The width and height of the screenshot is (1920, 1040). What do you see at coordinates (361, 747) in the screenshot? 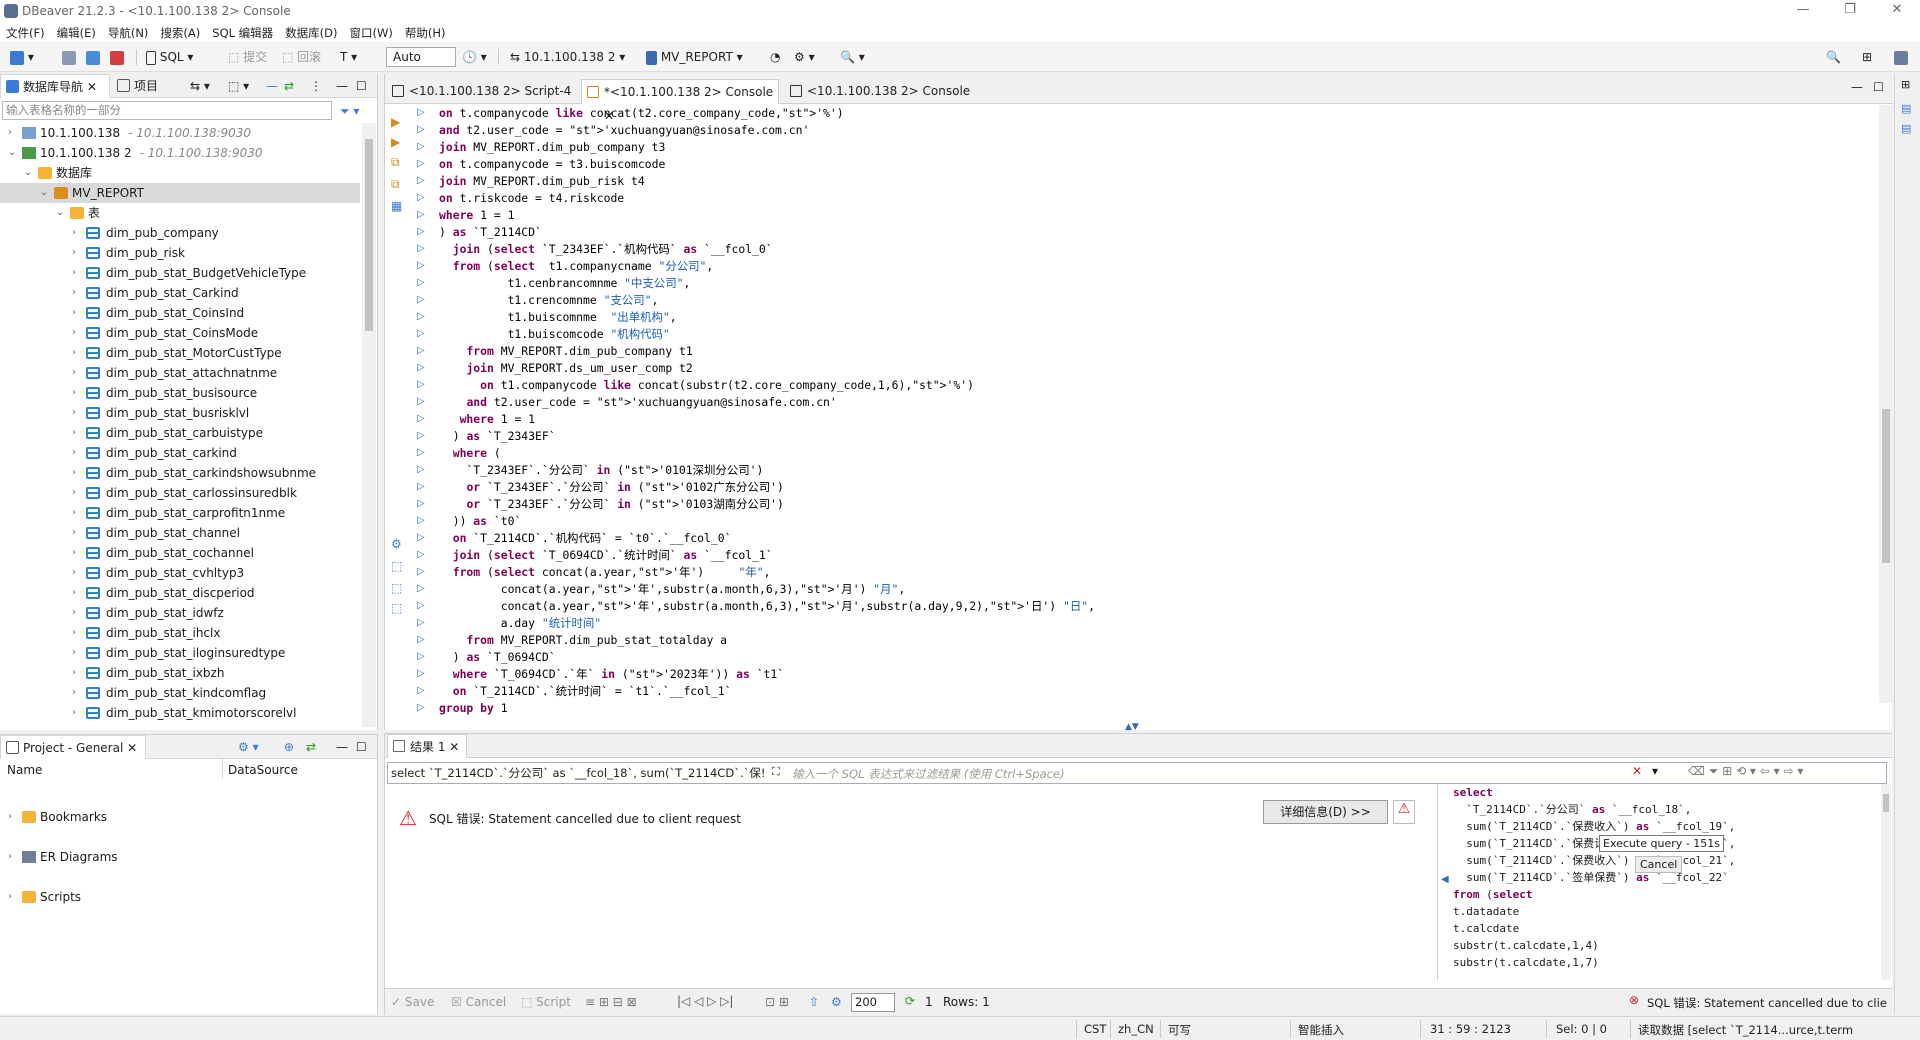
I see `maximize-panel-icon: ☐` at bounding box center [361, 747].